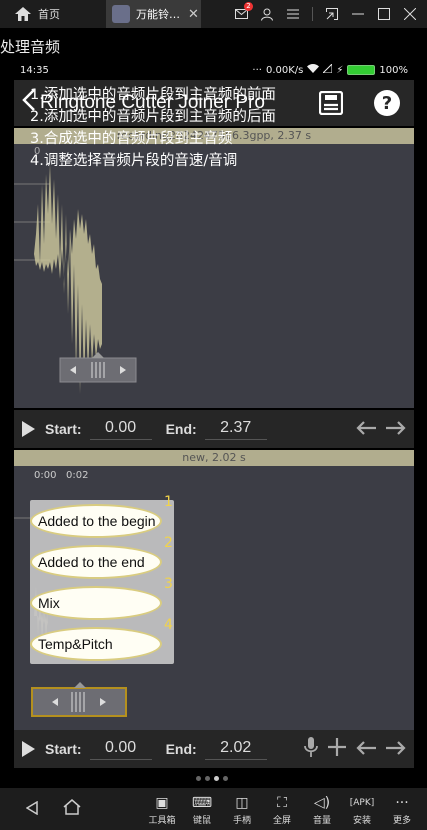  Describe the element at coordinates (162, 820) in the screenshot. I see `toolbox-label: 工具箱` at that location.